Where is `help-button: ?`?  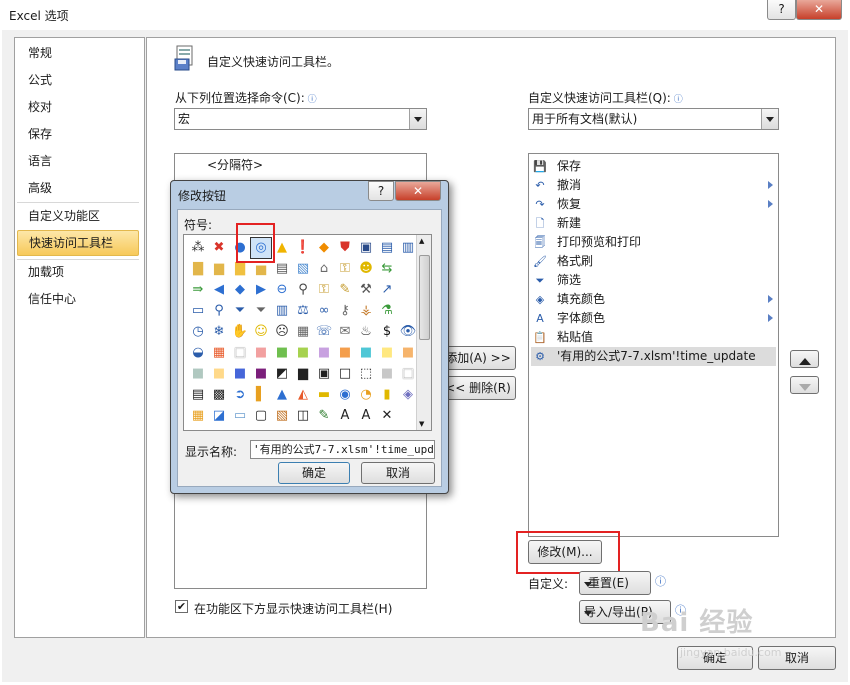
help-button: ? is located at coordinates (781, 10).